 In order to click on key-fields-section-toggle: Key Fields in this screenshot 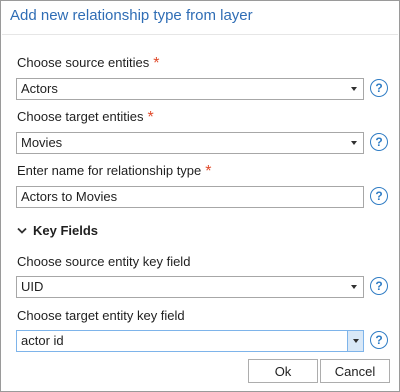, I will do `click(56, 230)`.